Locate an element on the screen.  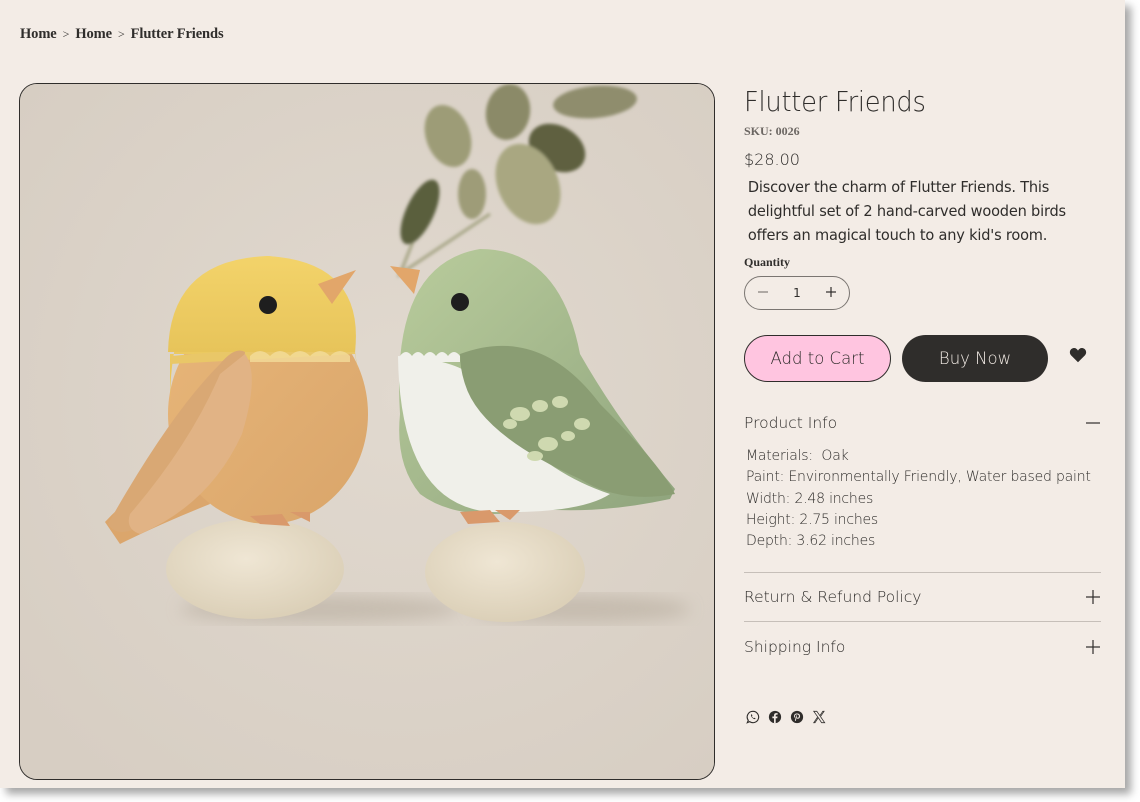
breadcrumb: Home > Home > Flutter Friends is located at coordinates (122, 34).